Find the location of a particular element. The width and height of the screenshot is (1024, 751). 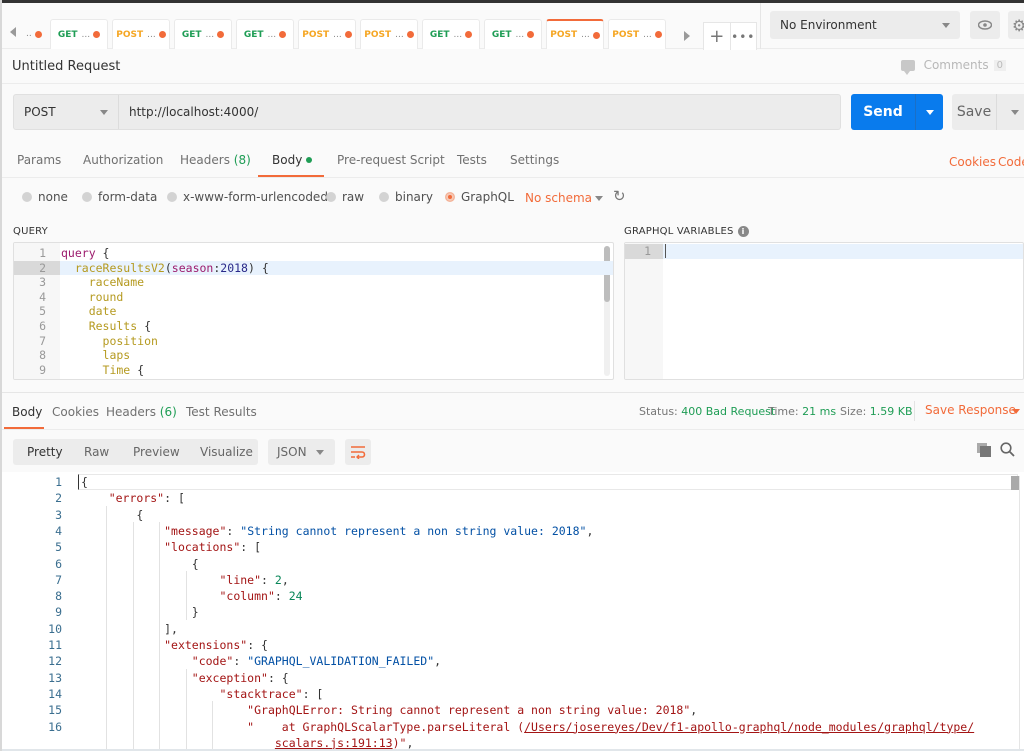

environment-quick-look-button is located at coordinates (985, 25).